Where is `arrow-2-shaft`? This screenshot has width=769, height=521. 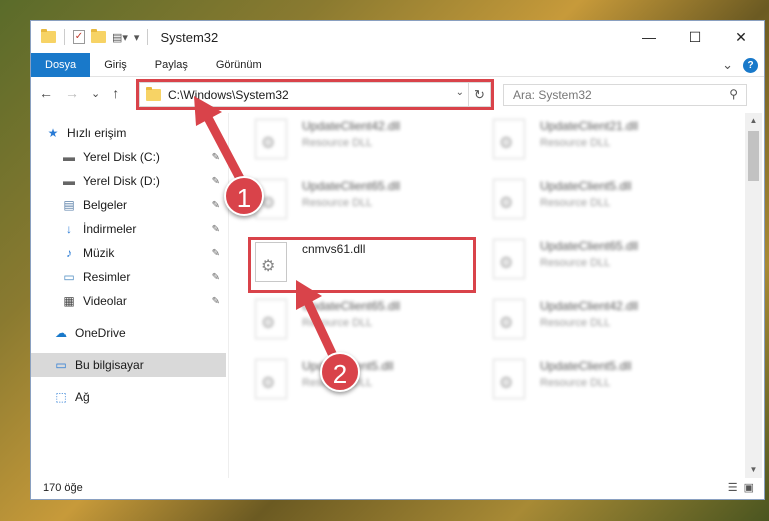 arrow-2-shaft is located at coordinates (321, 330).